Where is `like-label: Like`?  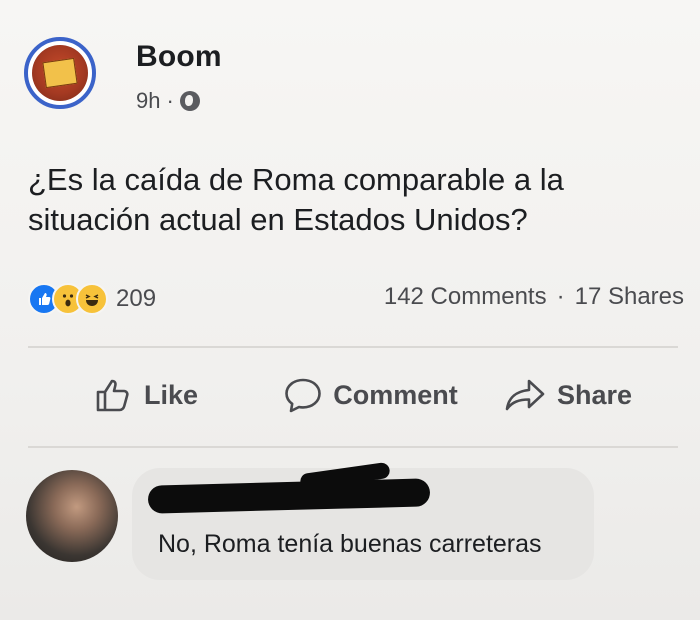
like-label: Like is located at coordinates (171, 394).